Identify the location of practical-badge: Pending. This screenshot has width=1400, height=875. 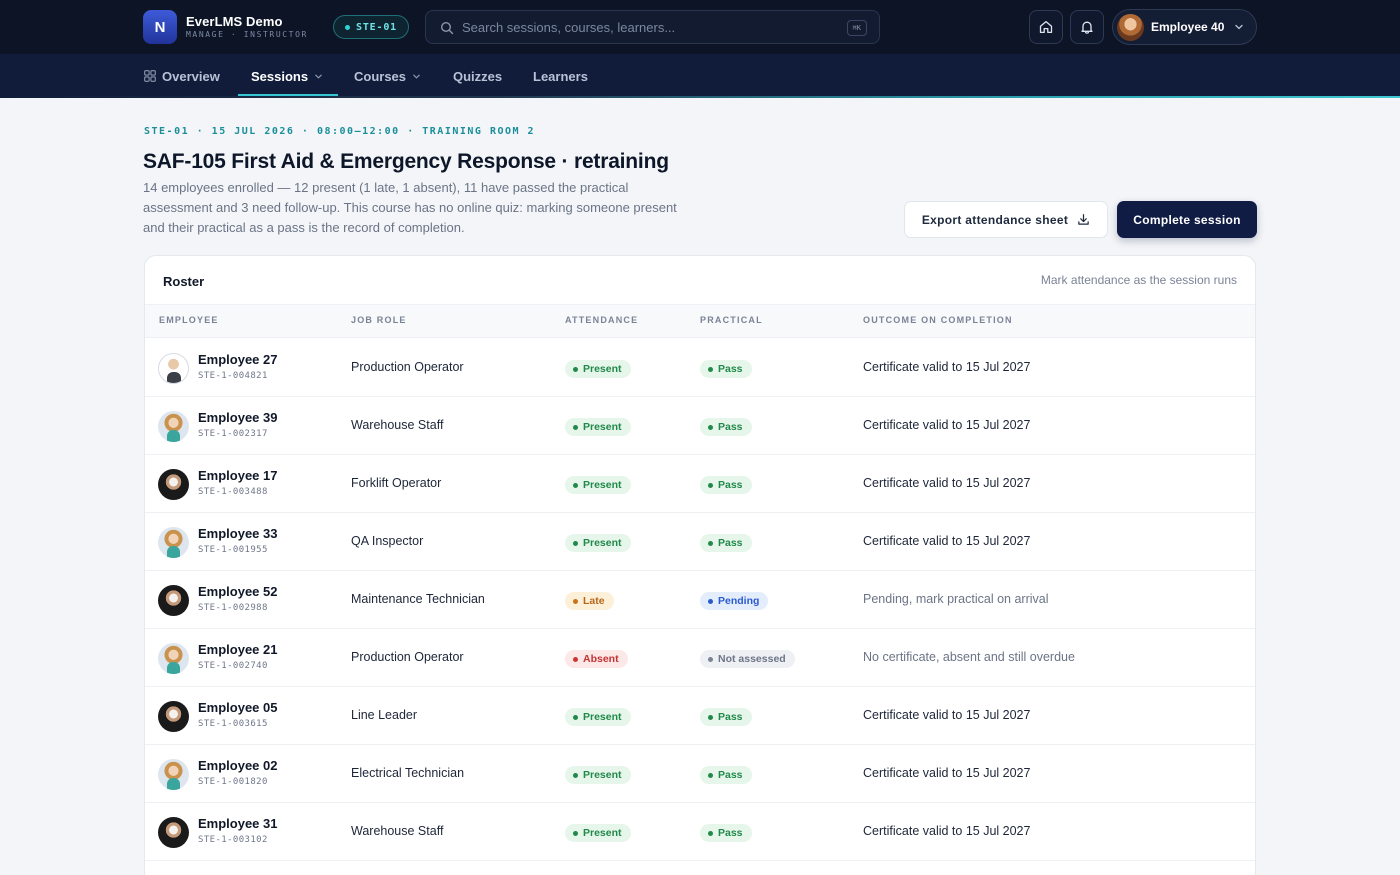
(734, 601).